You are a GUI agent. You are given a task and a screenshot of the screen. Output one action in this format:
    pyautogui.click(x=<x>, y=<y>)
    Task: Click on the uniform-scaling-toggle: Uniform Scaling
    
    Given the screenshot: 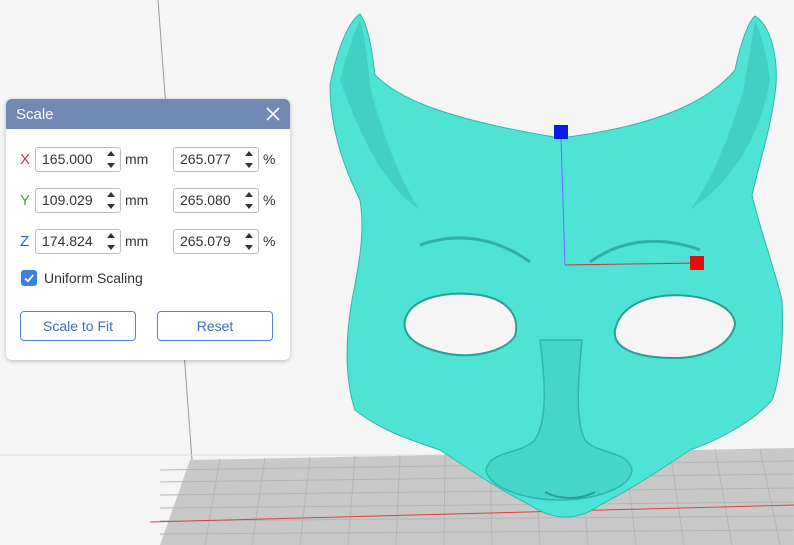 What is the action you would take?
    pyautogui.click(x=82, y=278)
    